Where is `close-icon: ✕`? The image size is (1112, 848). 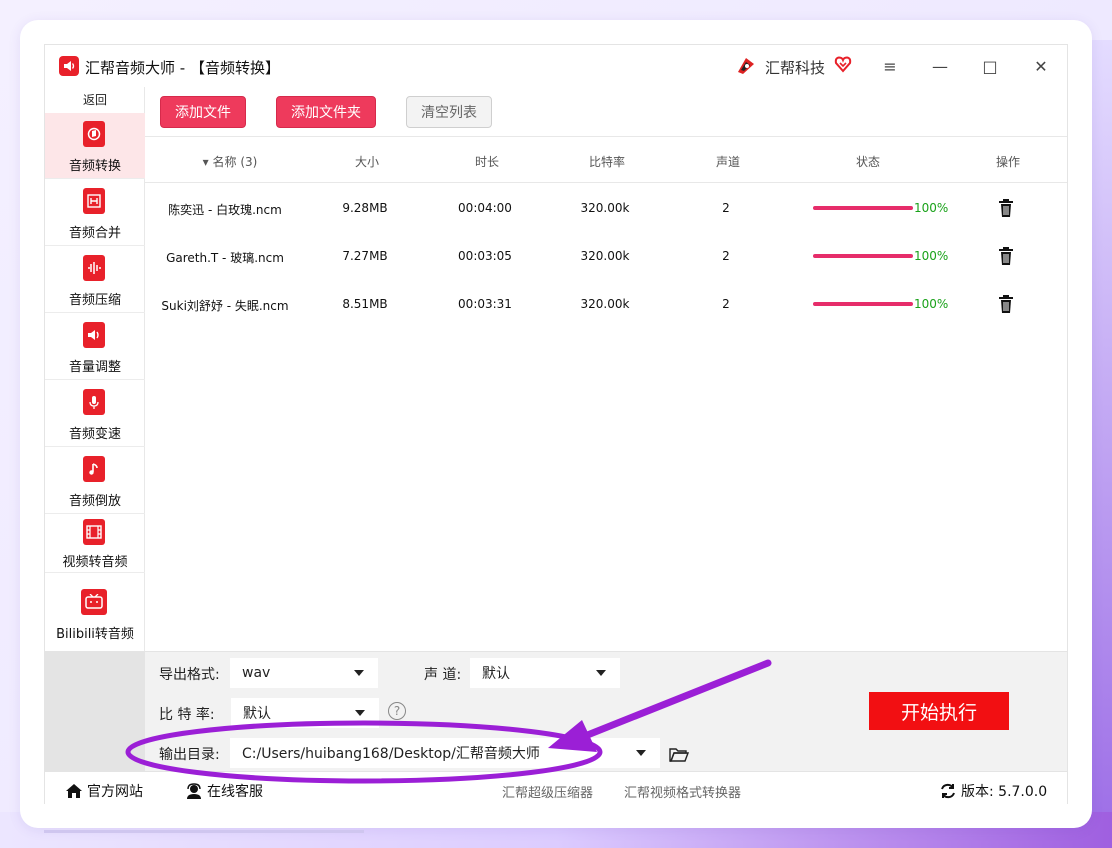 close-icon: ✕ is located at coordinates (1041, 66).